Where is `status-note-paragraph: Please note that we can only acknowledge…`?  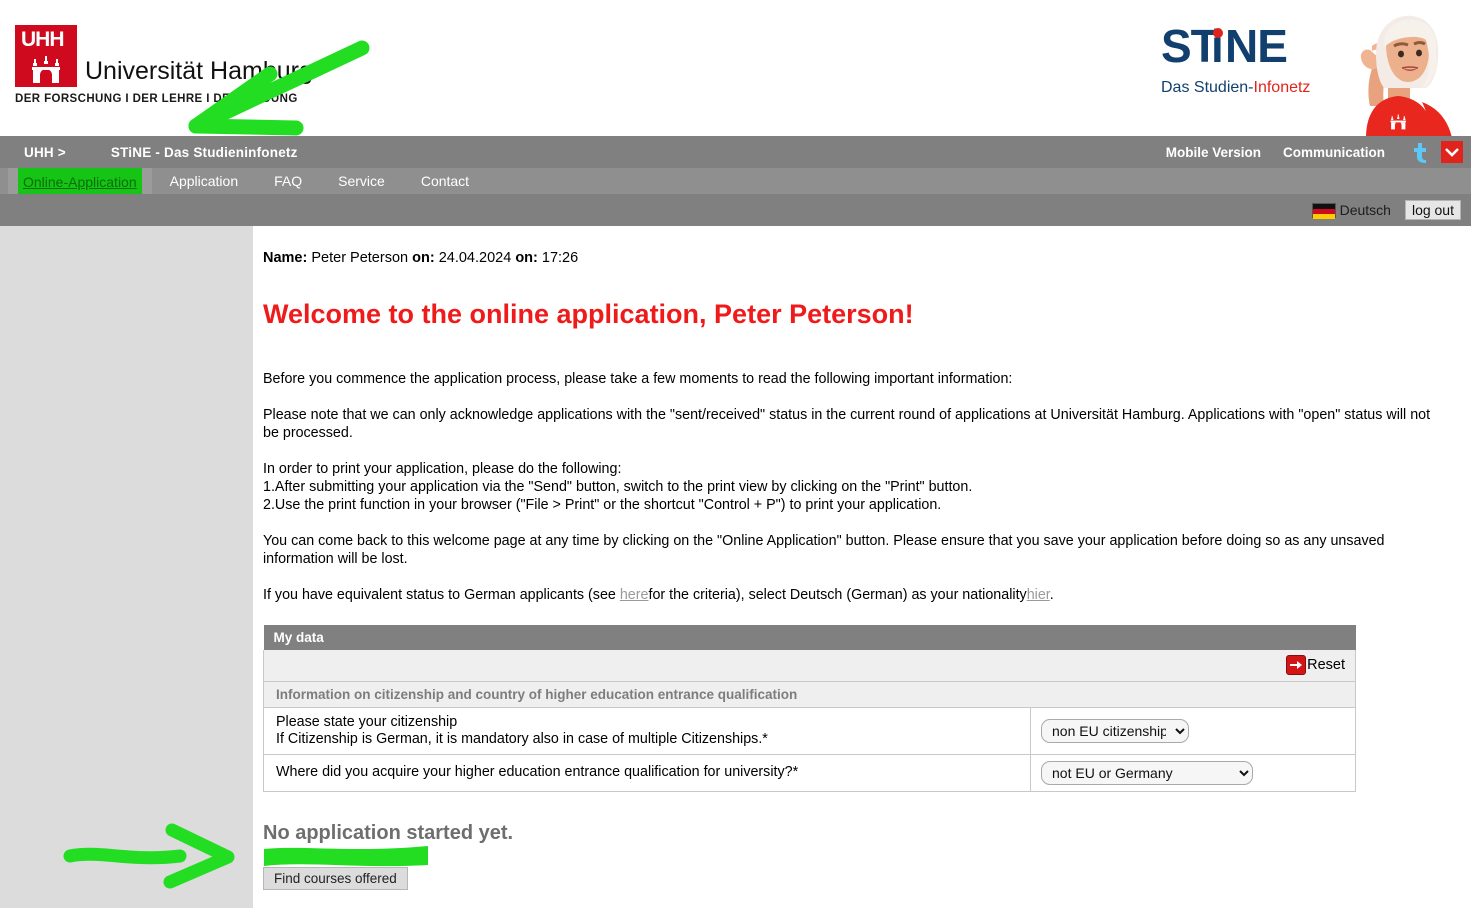 status-note-paragraph: Please note that we can only acknowledge… is located at coordinates (847, 424).